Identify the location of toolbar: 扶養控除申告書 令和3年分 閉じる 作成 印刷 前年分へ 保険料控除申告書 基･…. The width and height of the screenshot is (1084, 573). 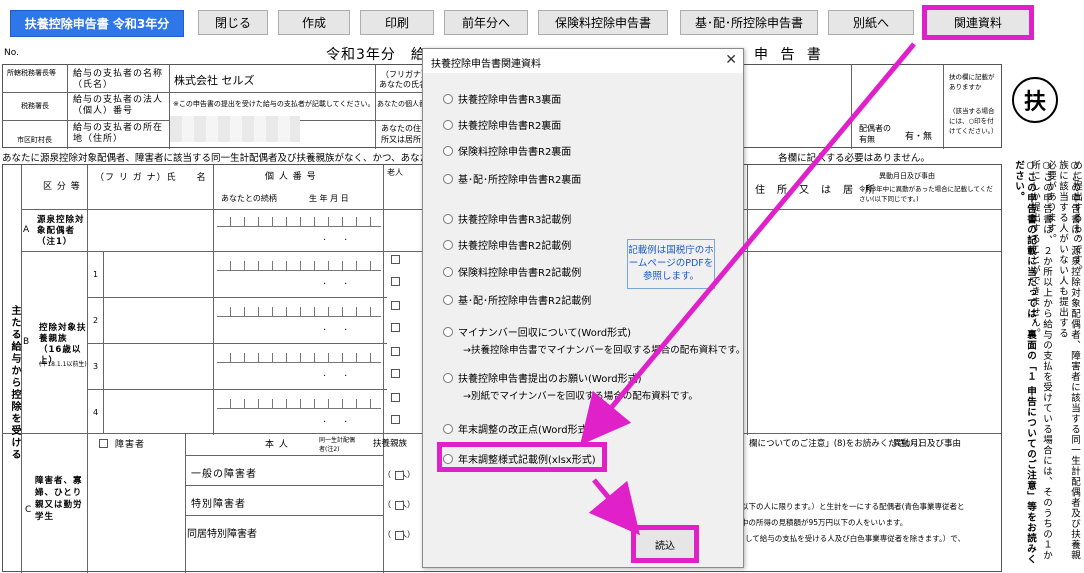
(542, 22).